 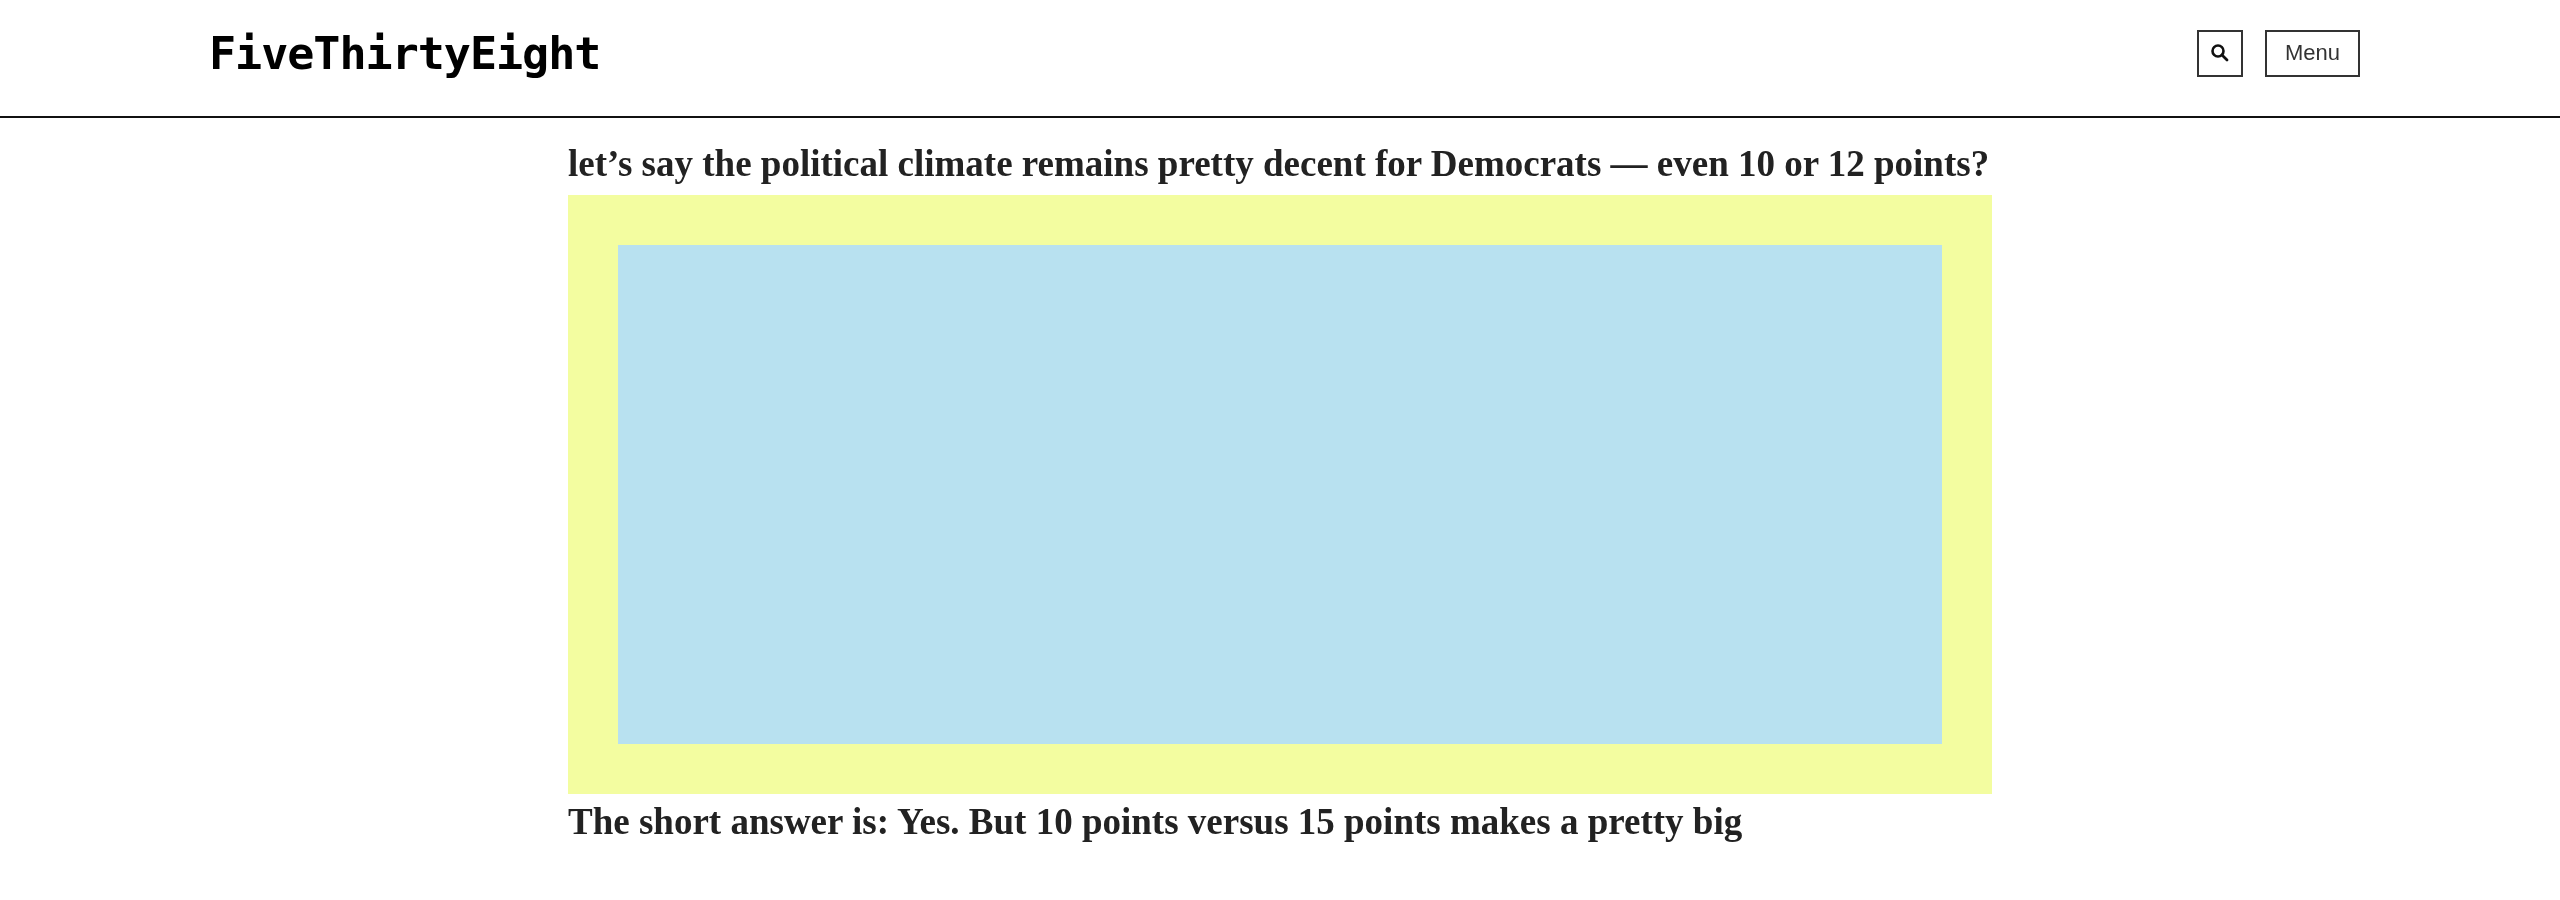 What do you see at coordinates (1156, 822) in the screenshot?
I see `paragraph: The short answer is: Yes. But 10 points versus 15 points makes a pretty big` at bounding box center [1156, 822].